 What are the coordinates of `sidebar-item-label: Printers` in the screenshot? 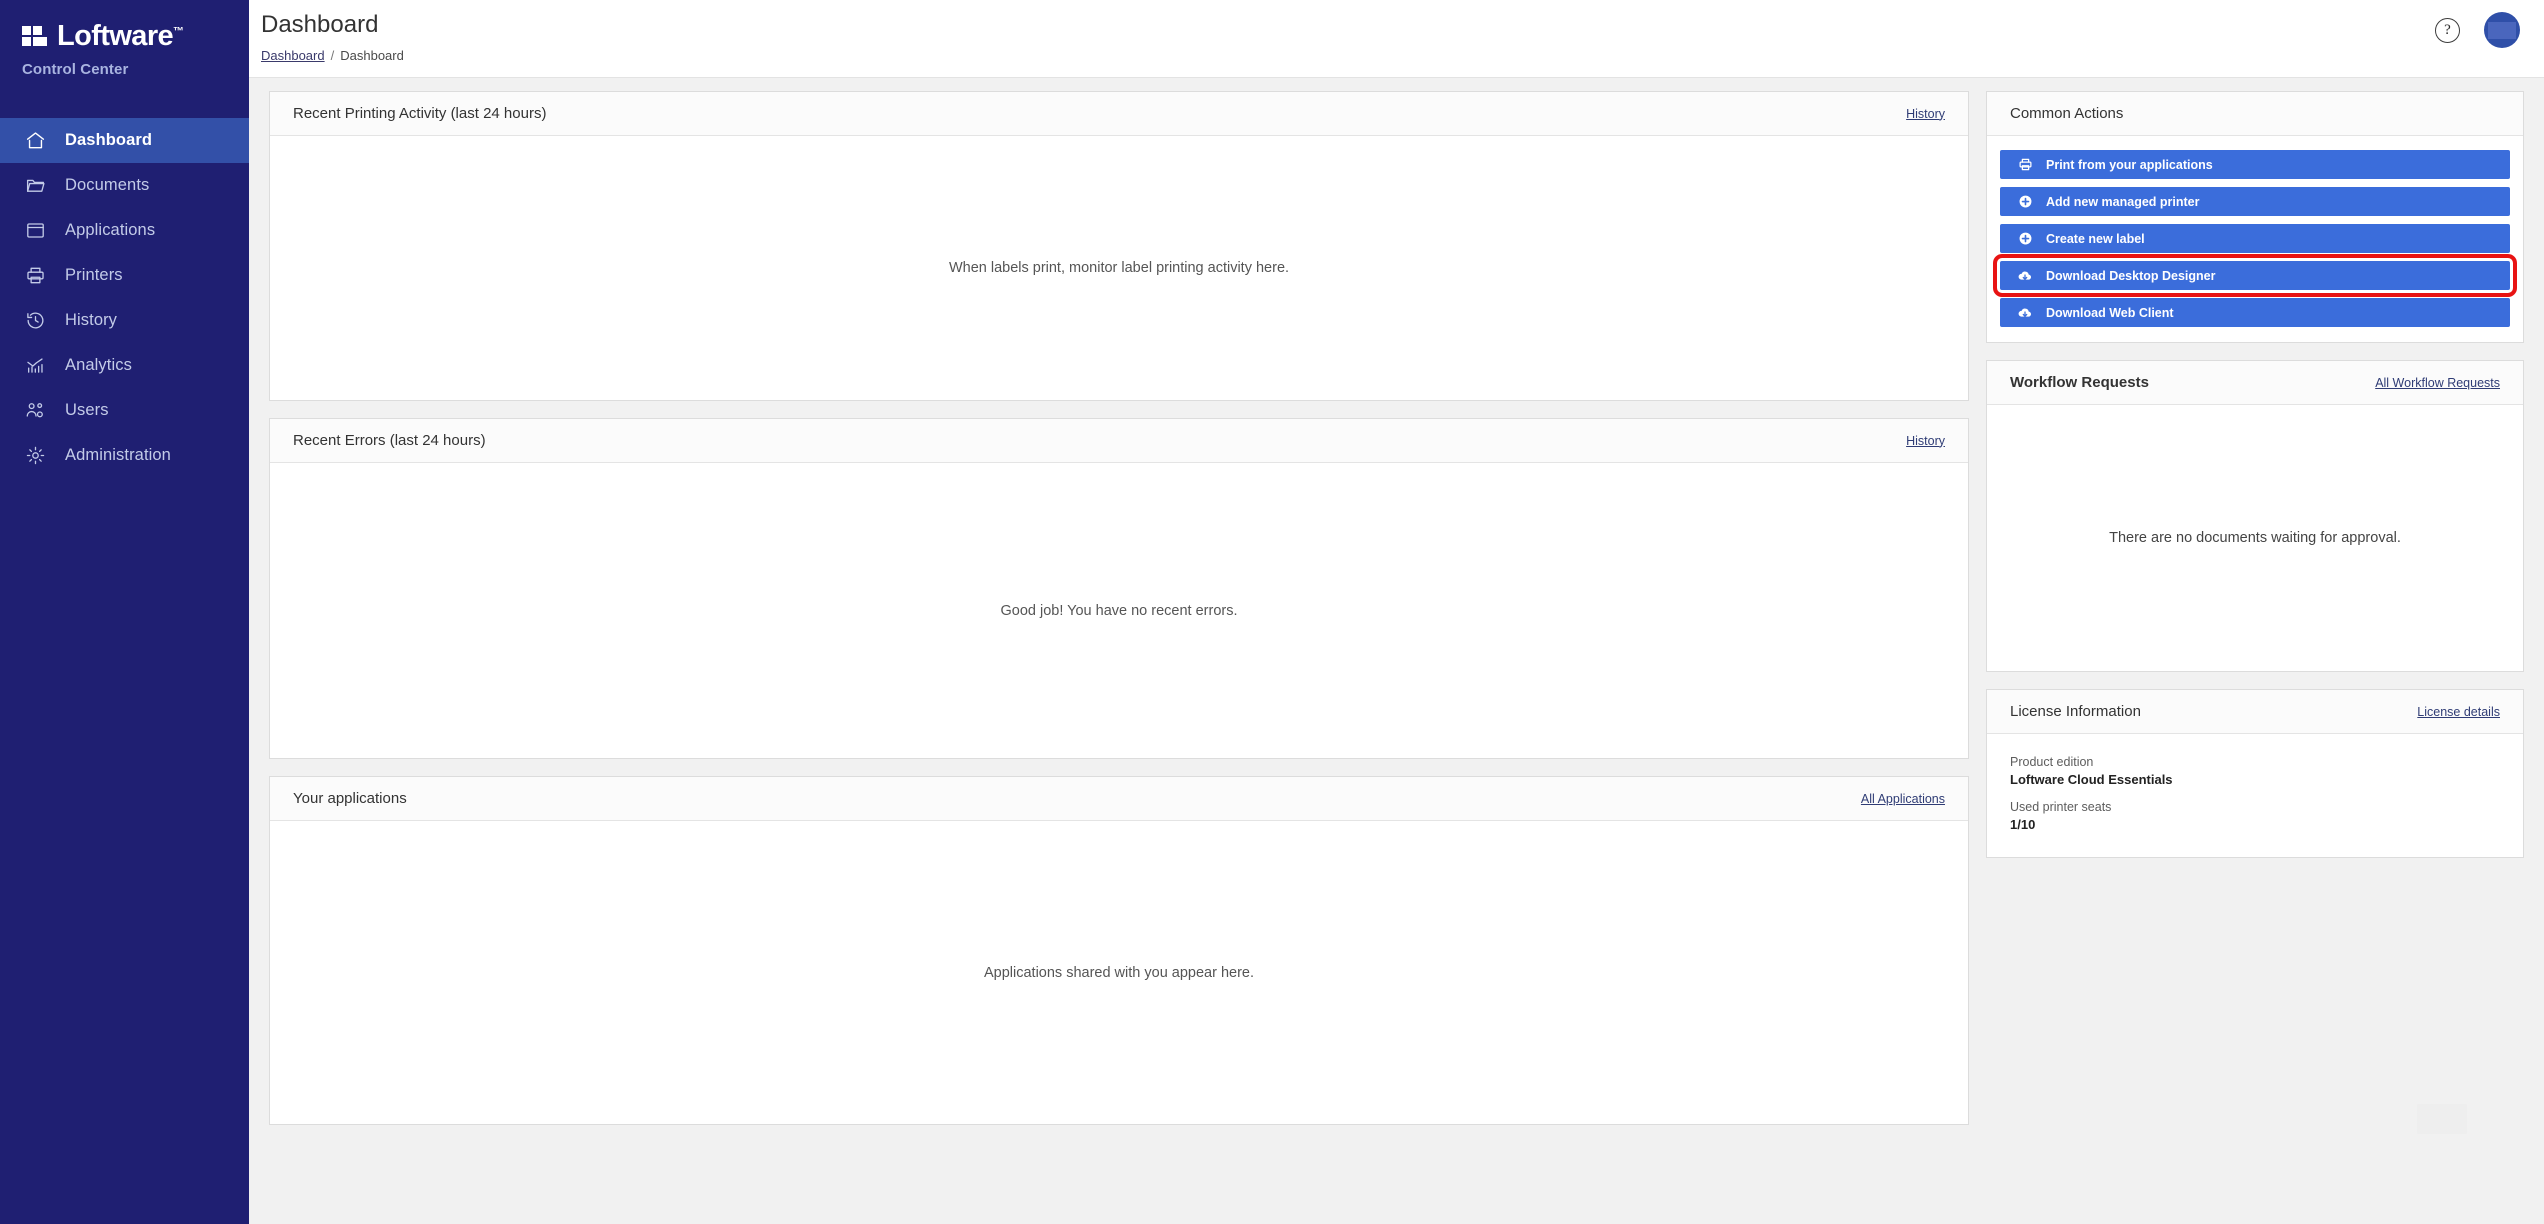 It's located at (94, 275).